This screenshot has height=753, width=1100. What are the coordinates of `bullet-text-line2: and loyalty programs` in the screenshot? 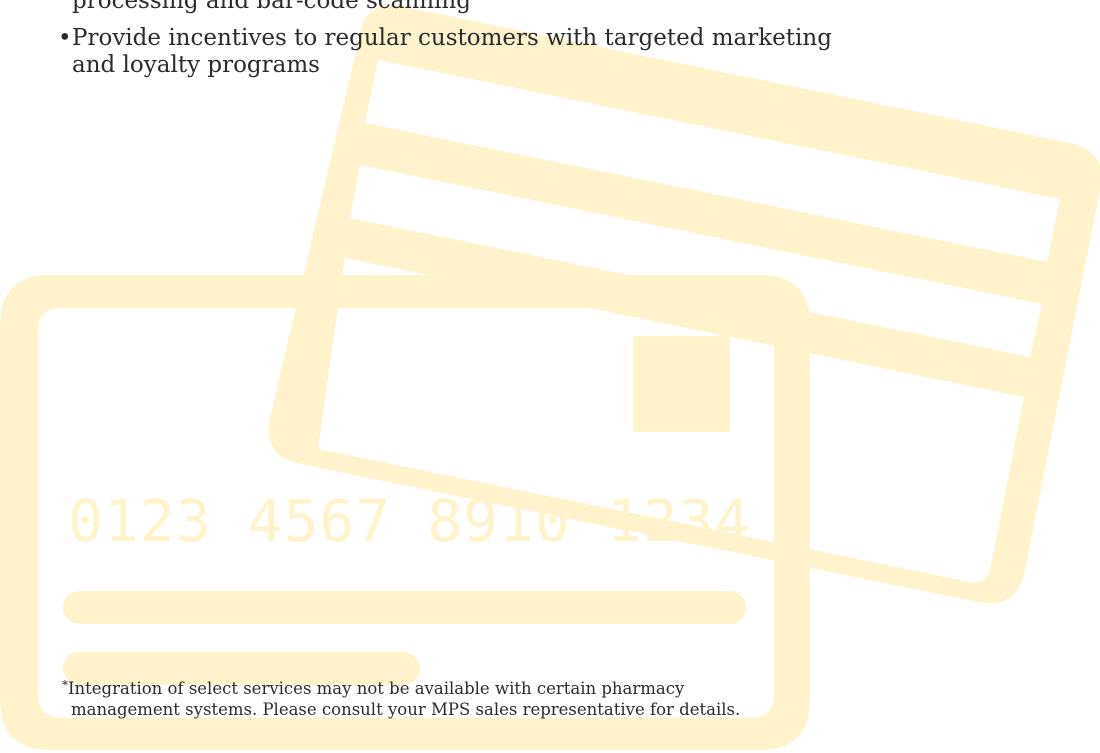 It's located at (196, 65).